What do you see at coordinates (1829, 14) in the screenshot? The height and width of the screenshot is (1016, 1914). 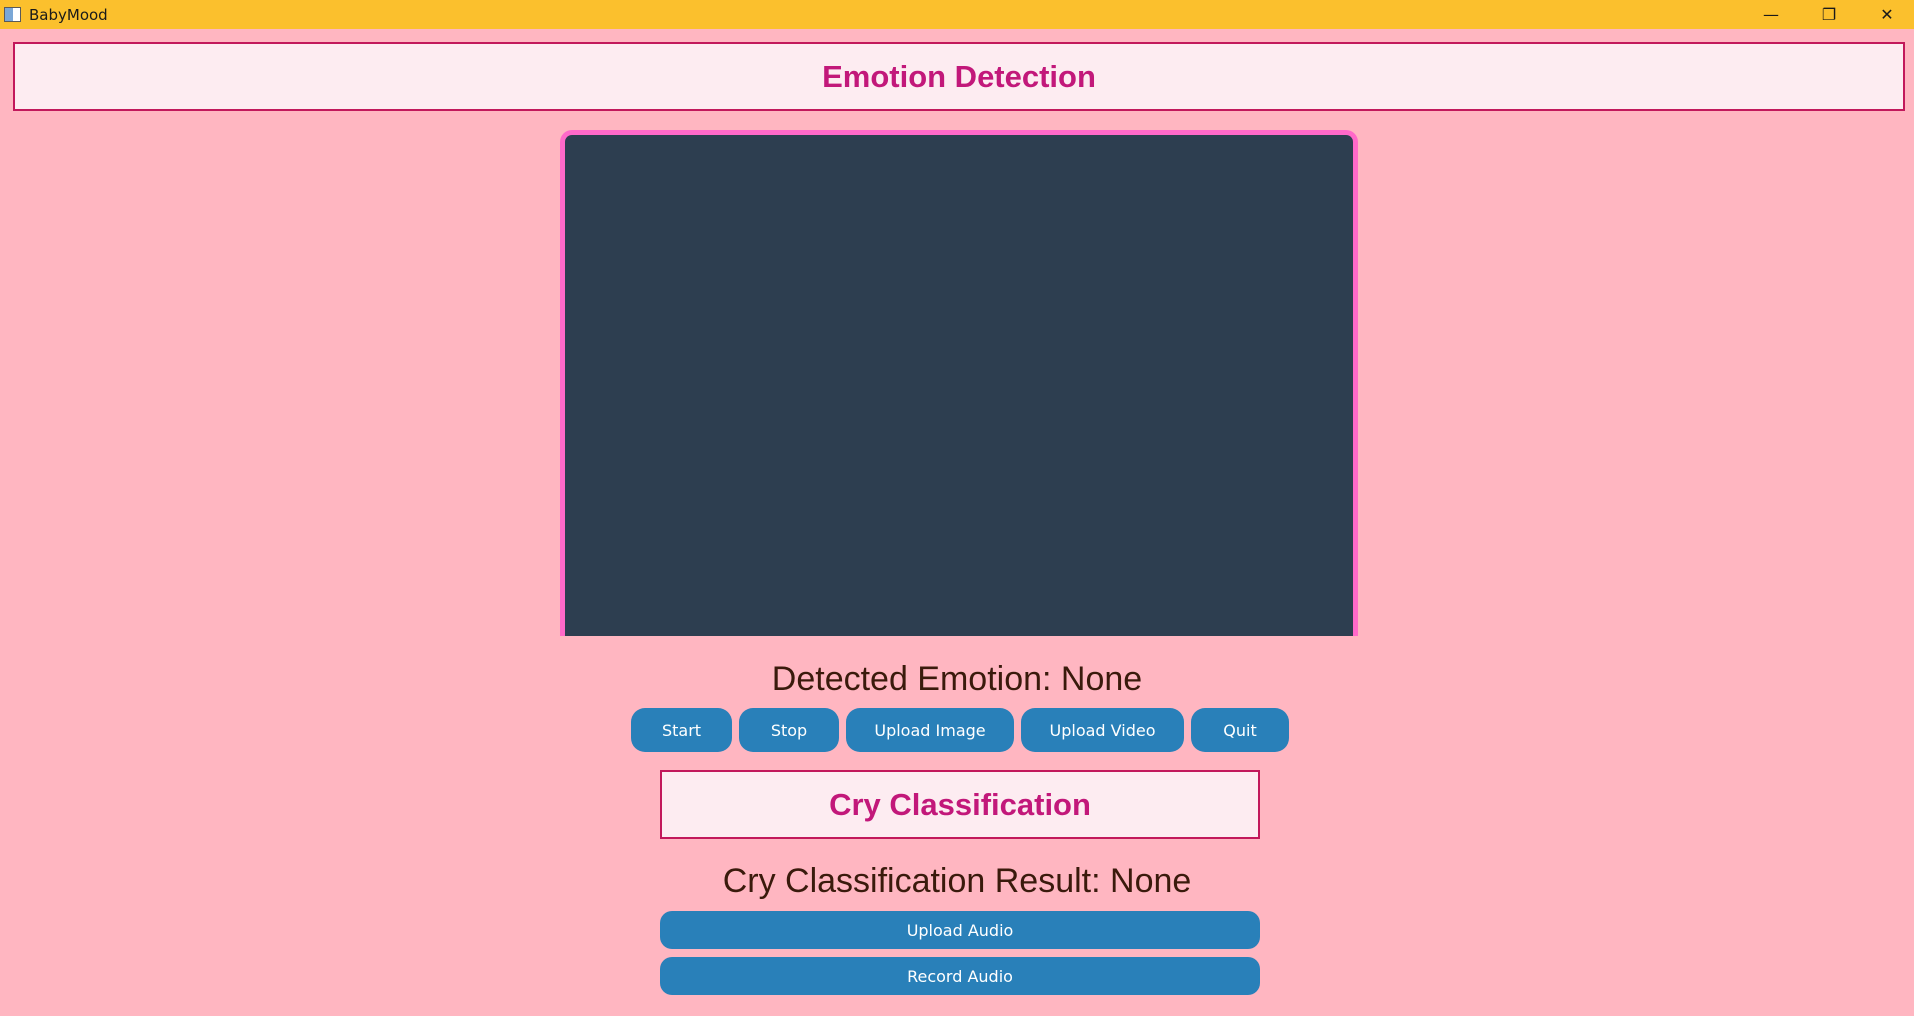 I see `maximize-button: ❐` at bounding box center [1829, 14].